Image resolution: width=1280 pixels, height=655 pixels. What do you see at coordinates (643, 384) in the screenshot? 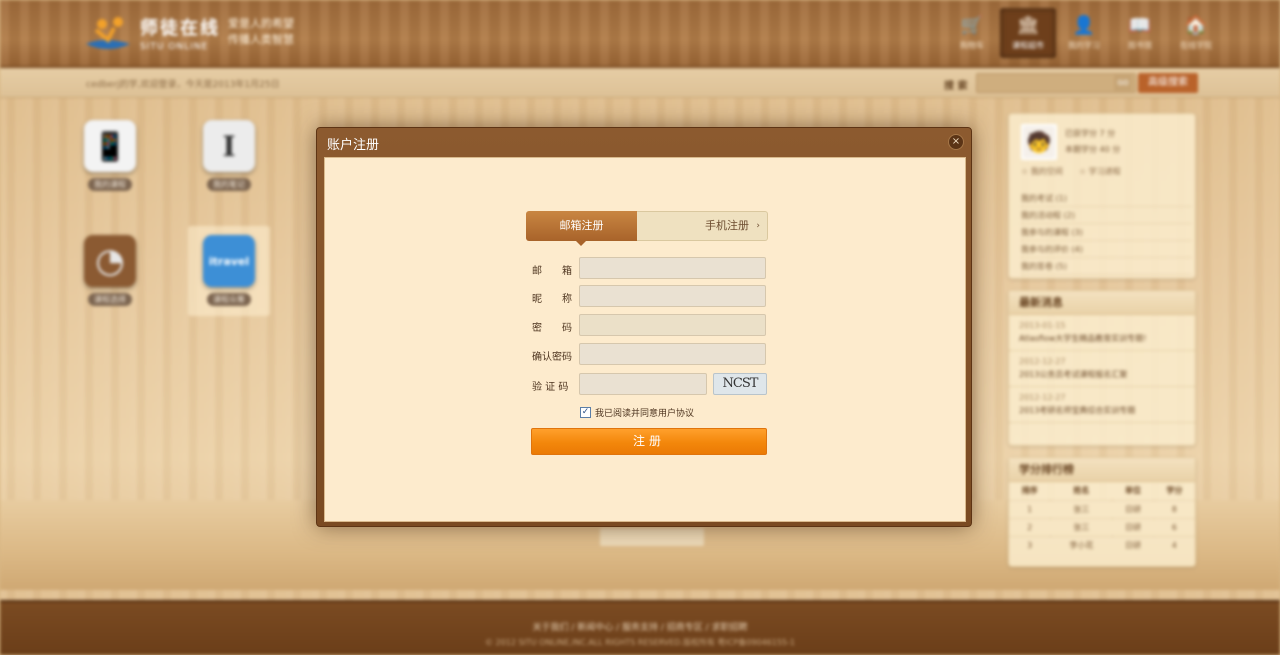
I see `captcha-field` at bounding box center [643, 384].